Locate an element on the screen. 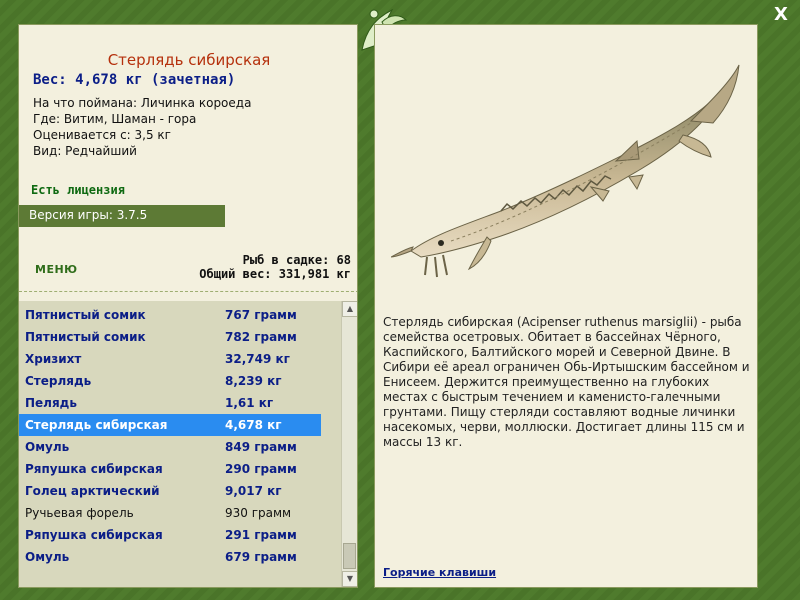  license-status: Есть лицензия is located at coordinates (78, 190).